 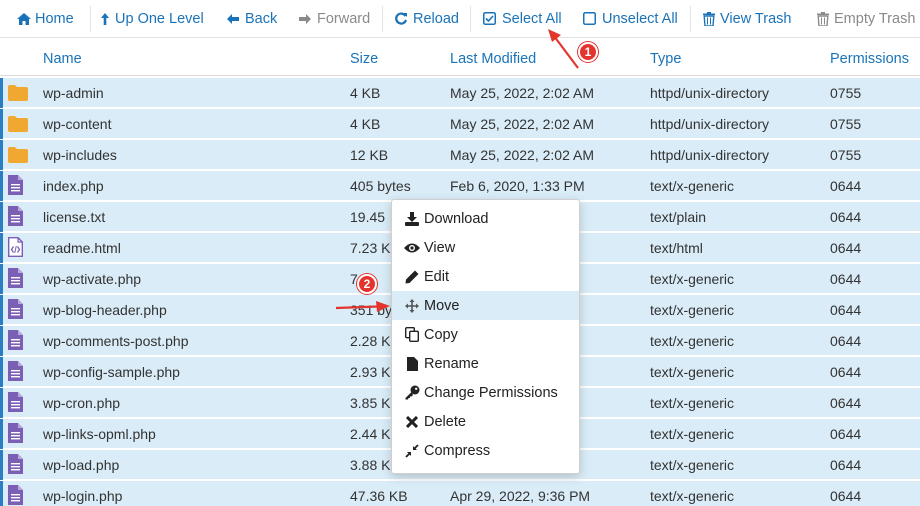 What do you see at coordinates (678, 217) in the screenshot?
I see `cell-type: text/plain` at bounding box center [678, 217].